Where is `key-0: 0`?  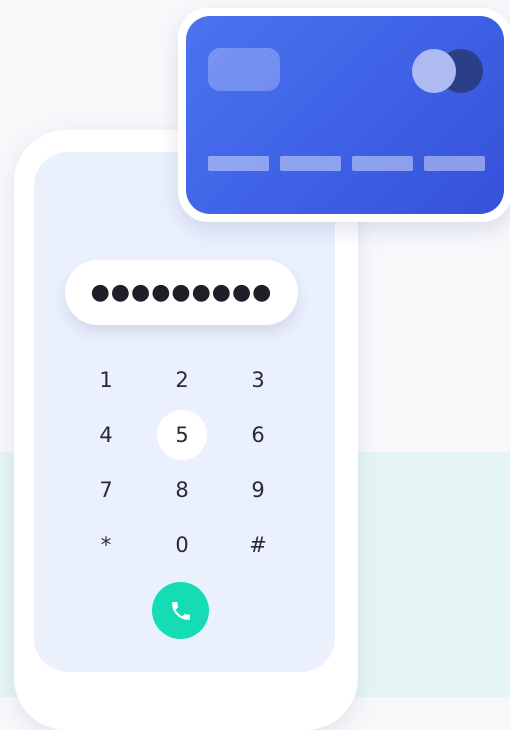
key-0: 0 is located at coordinates (182, 545).